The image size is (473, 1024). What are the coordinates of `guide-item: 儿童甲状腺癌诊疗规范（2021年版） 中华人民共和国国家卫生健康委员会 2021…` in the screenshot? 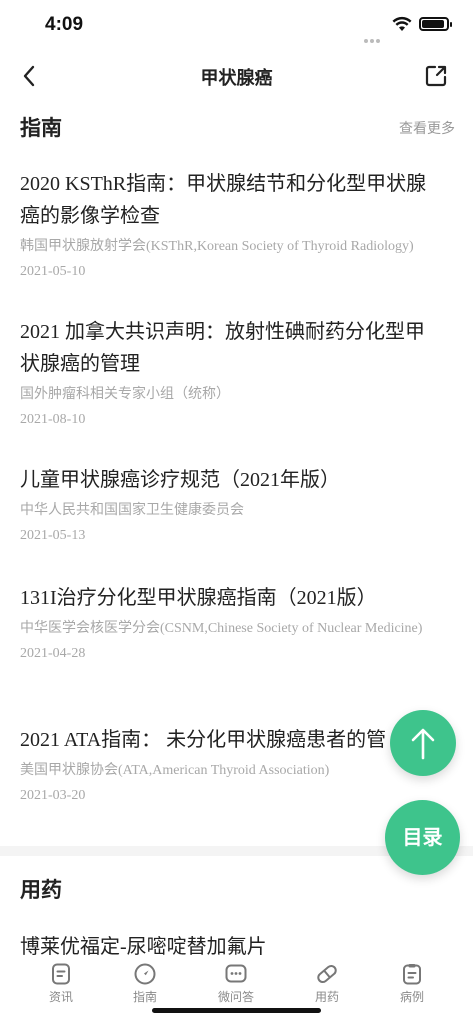 It's located at (230, 504).